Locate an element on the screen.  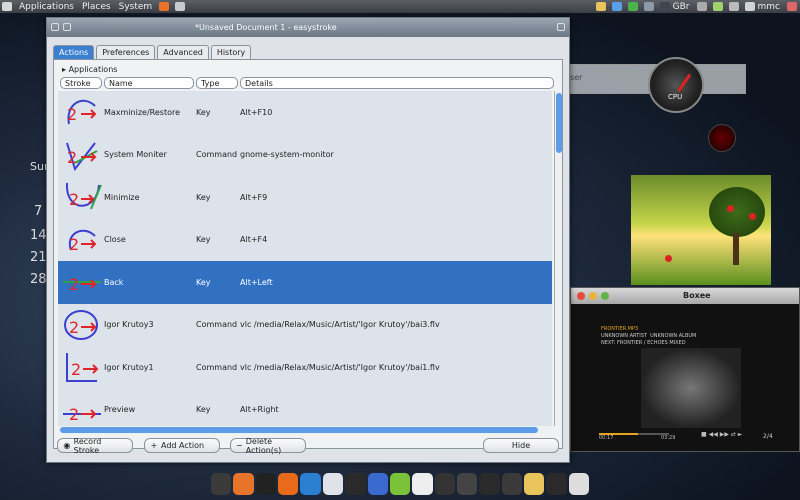
applications-menu: Applications is located at coordinates (46, 7).